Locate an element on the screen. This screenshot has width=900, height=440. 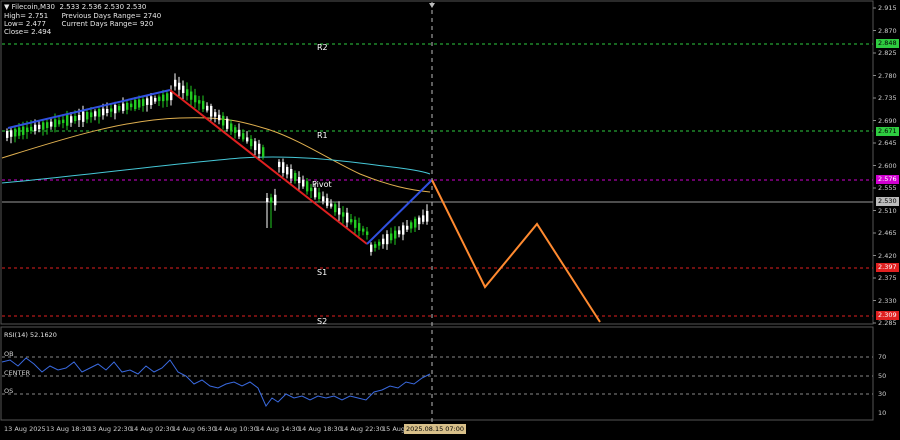
rsi-axis-70: 70 is located at coordinates (882, 357).